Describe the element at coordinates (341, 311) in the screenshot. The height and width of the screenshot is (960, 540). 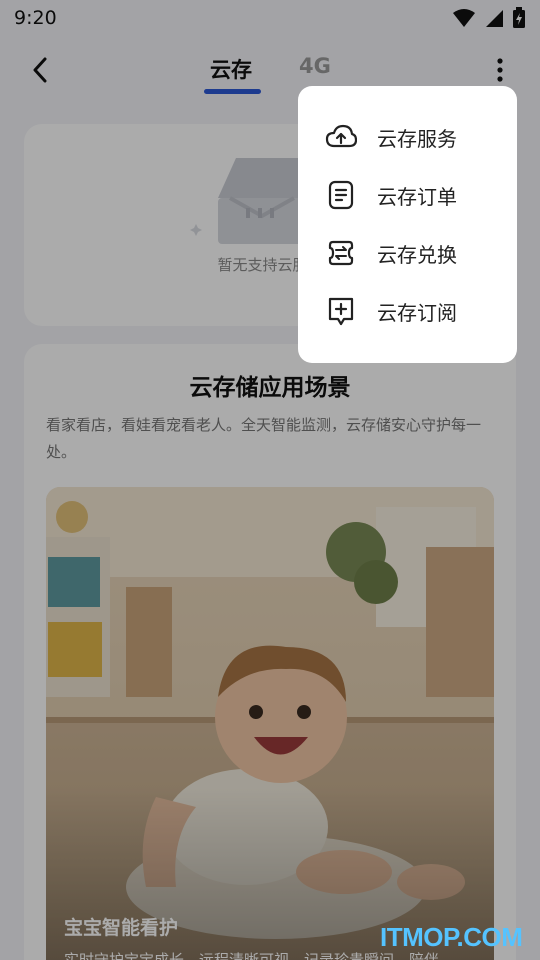
I see `subscribe-icon` at that location.